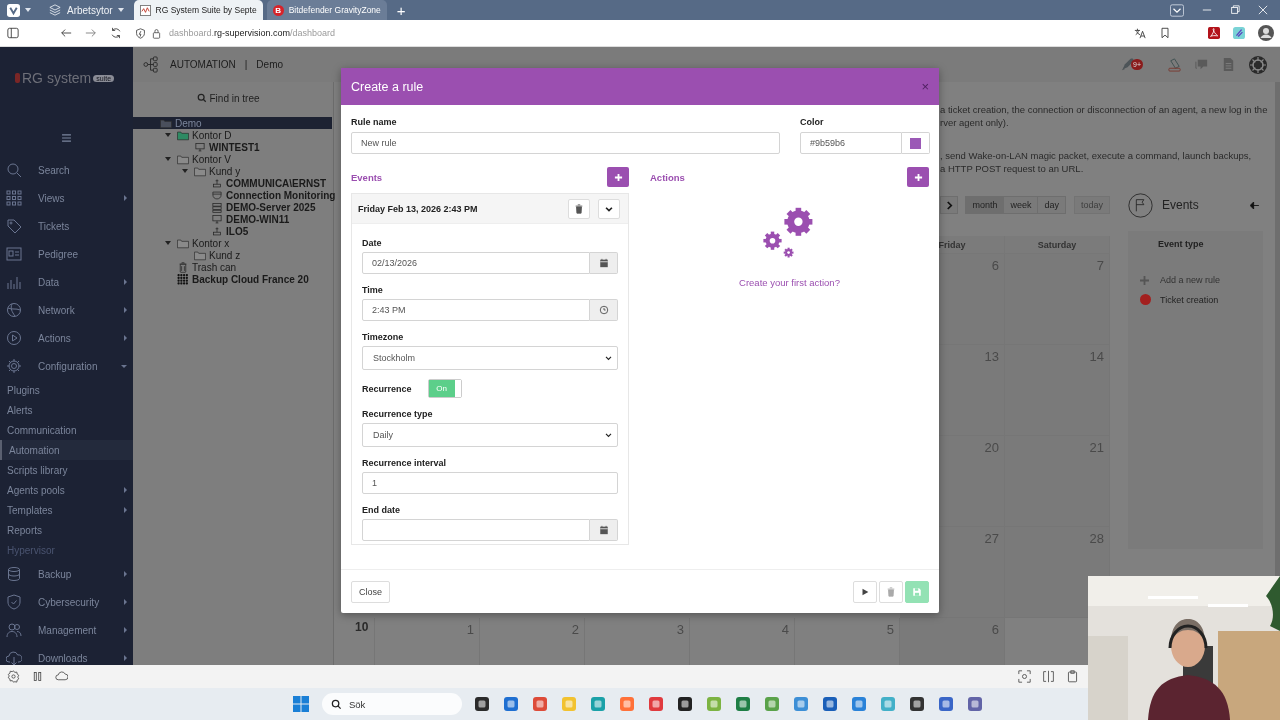 The width and height of the screenshot is (1280, 720). Describe the element at coordinates (66, 602) in the screenshot. I see `sidebar-item: Cybersecurity` at that location.